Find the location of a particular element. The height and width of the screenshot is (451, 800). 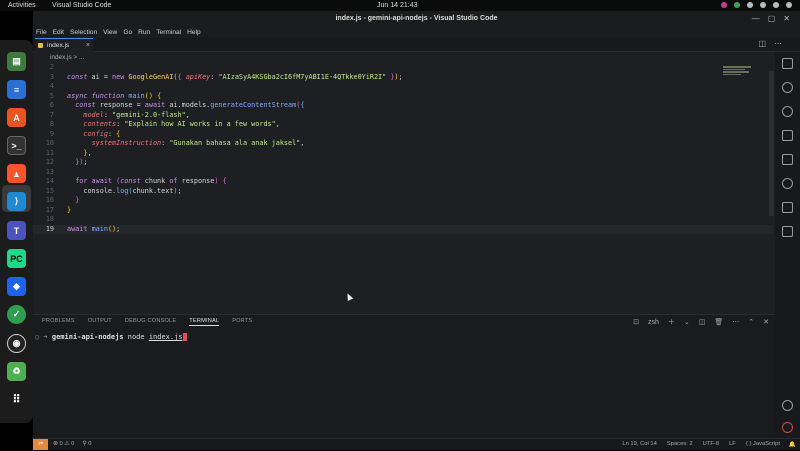

encoding: UTF-8 is located at coordinates (711, 444).